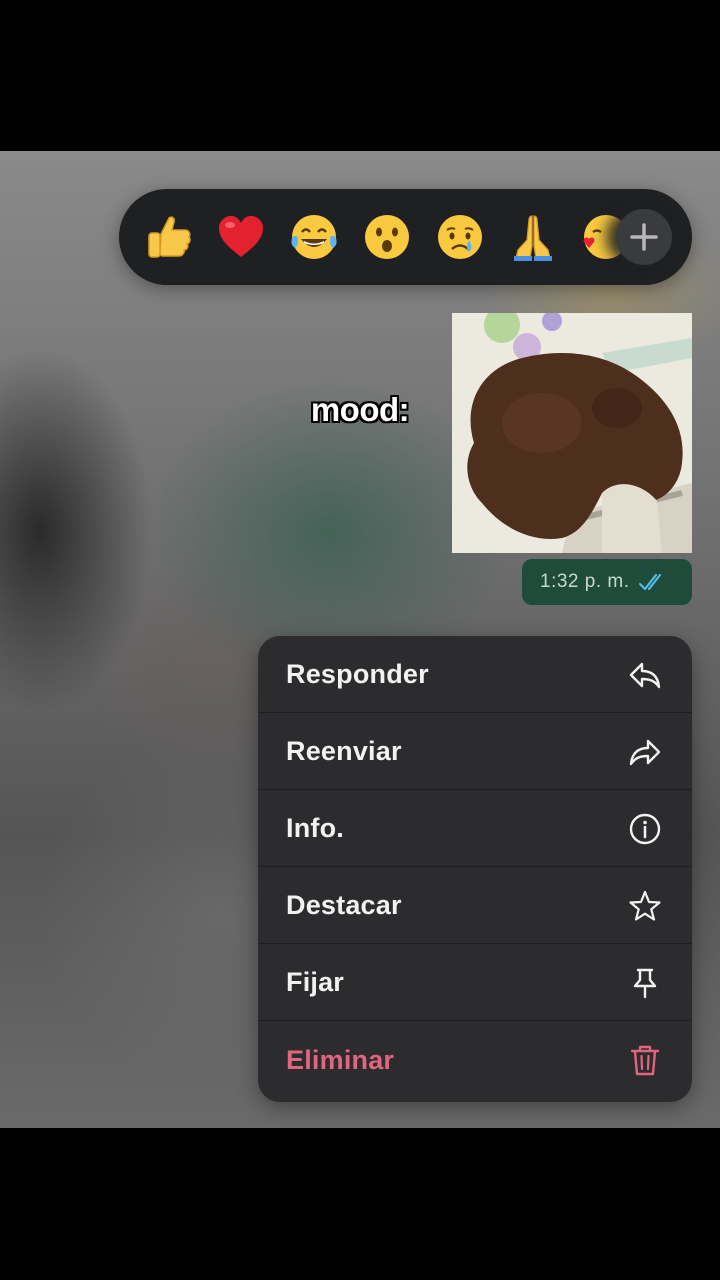 The image size is (720, 1280). What do you see at coordinates (475, 674) in the screenshot?
I see `menu-item-reply: Responder` at bounding box center [475, 674].